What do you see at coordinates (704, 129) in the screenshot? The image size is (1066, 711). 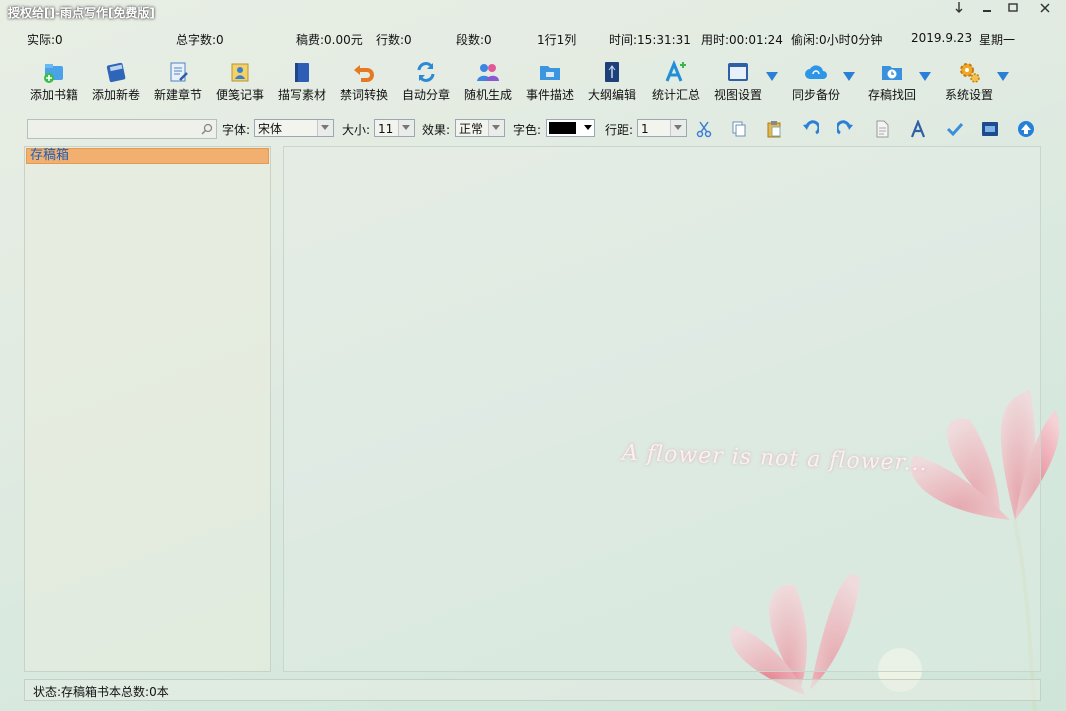 I see `cut-icon` at bounding box center [704, 129].